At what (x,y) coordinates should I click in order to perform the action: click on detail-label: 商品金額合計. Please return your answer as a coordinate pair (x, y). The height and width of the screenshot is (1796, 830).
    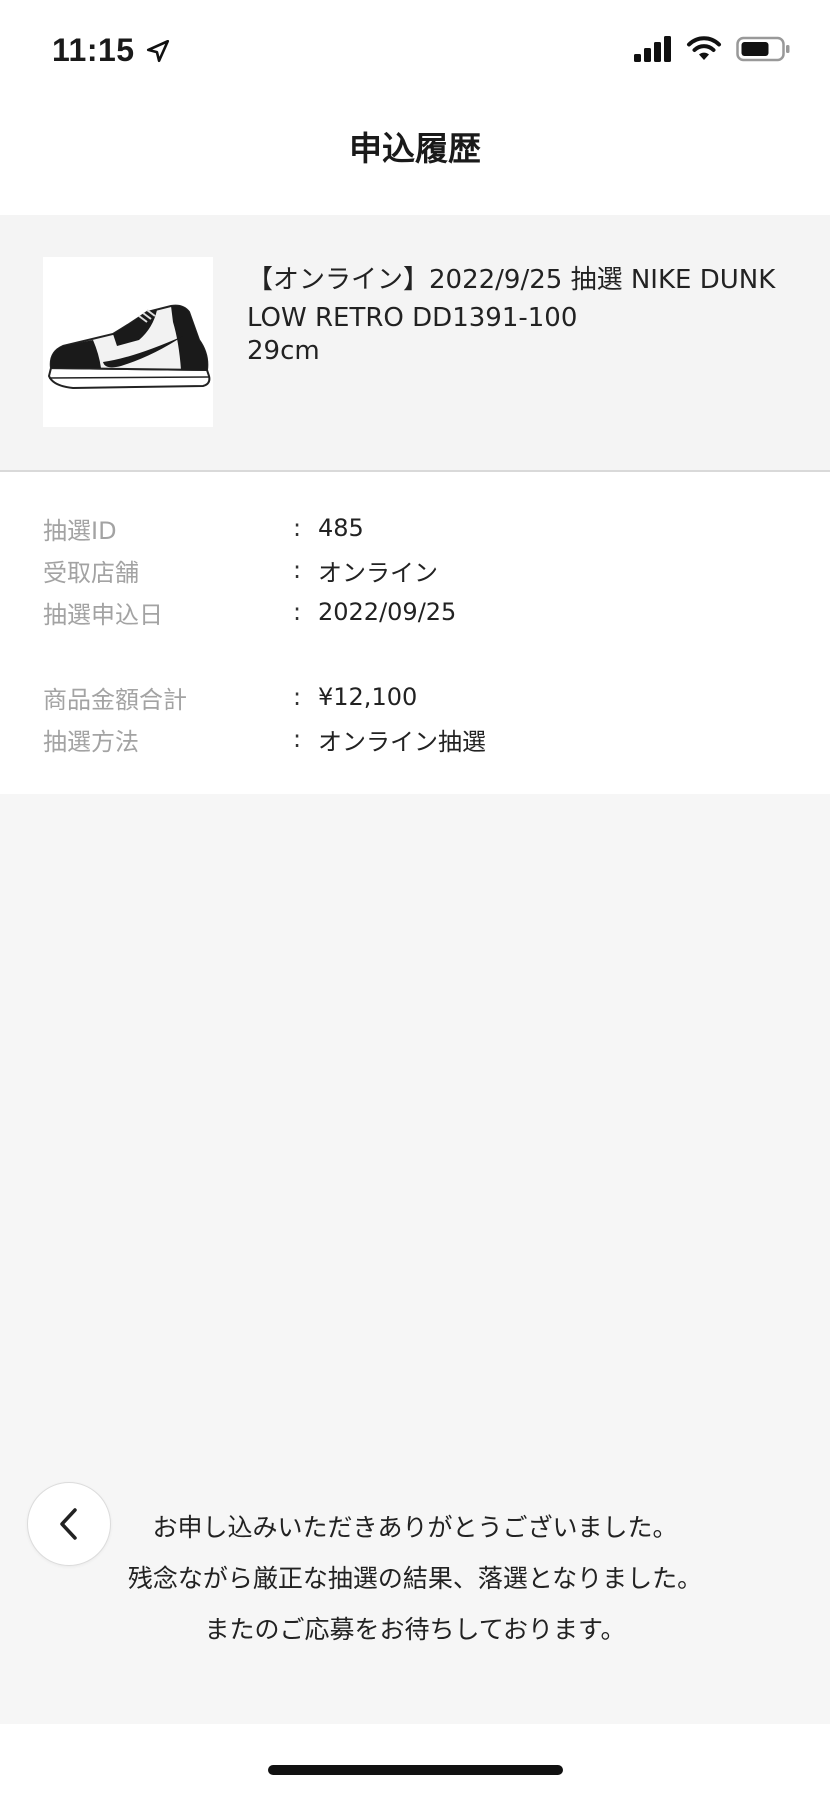
    Looking at the image, I should click on (115, 699).